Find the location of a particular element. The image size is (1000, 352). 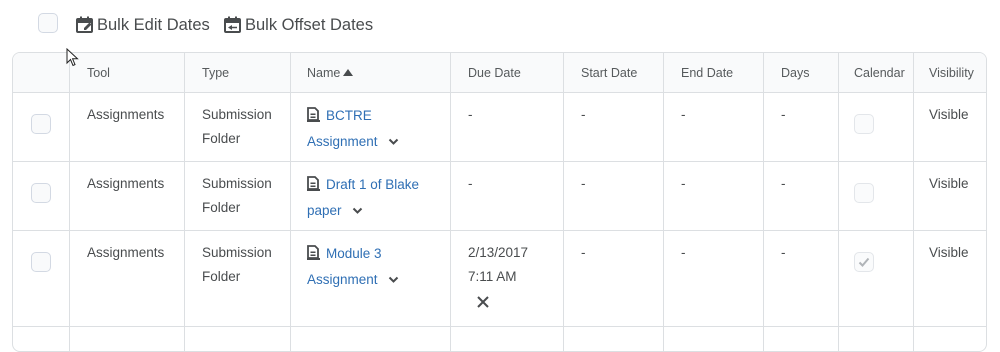

header-end-date: End Date is located at coordinates (714, 73).